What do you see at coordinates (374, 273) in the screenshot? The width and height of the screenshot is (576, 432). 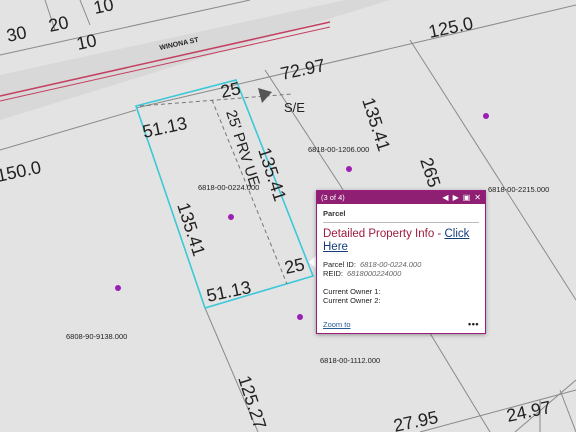 I see `reid-value: 6818000224000` at bounding box center [374, 273].